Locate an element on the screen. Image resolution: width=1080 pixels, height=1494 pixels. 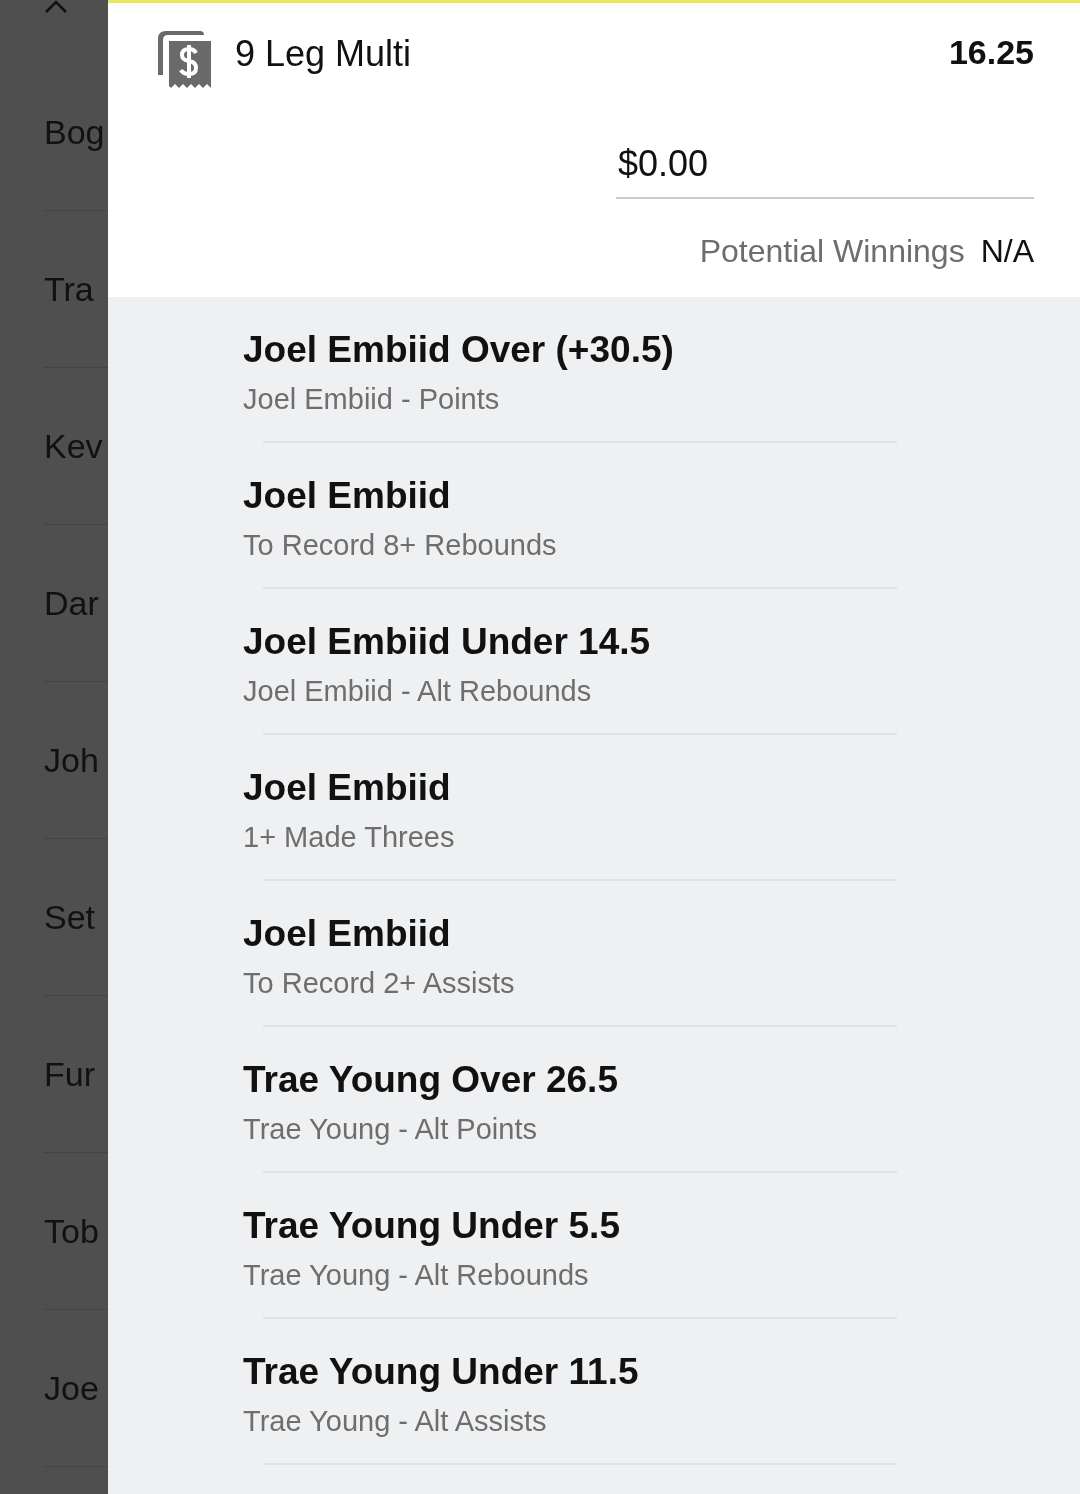
list-item-label: Tra is located at coordinates (69, 289).